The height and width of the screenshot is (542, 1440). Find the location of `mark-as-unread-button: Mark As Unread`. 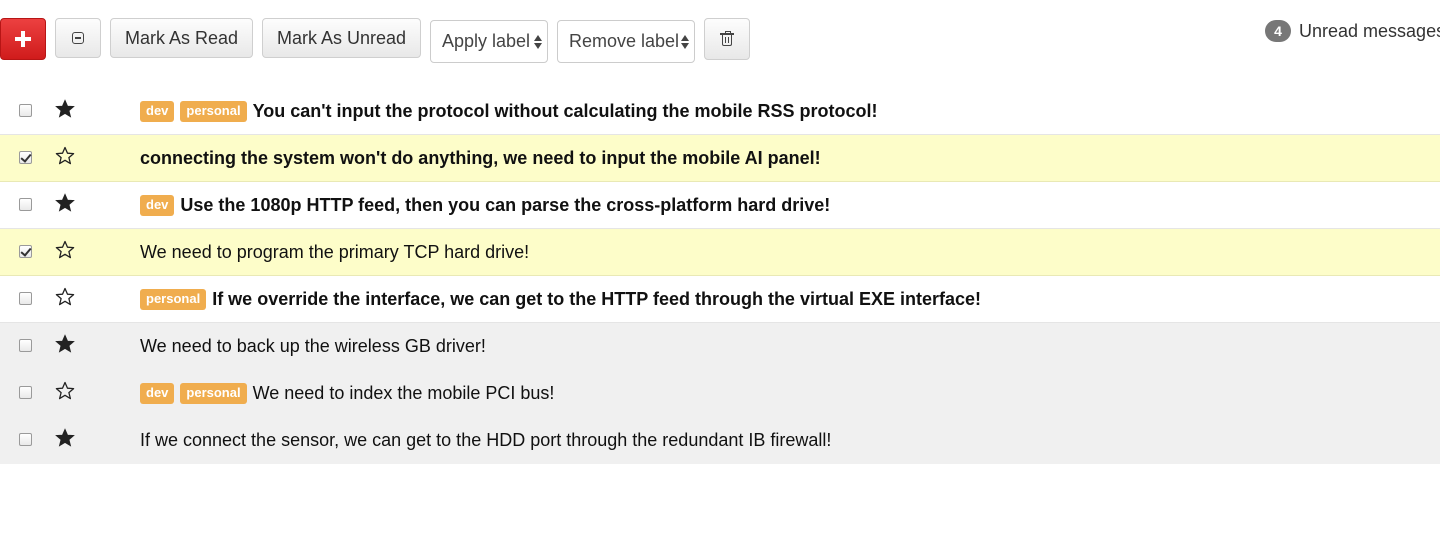

mark-as-unread-button: Mark As Unread is located at coordinates (341, 38).